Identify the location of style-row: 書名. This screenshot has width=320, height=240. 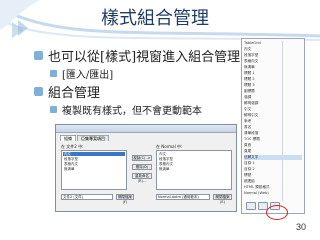
(273, 127).